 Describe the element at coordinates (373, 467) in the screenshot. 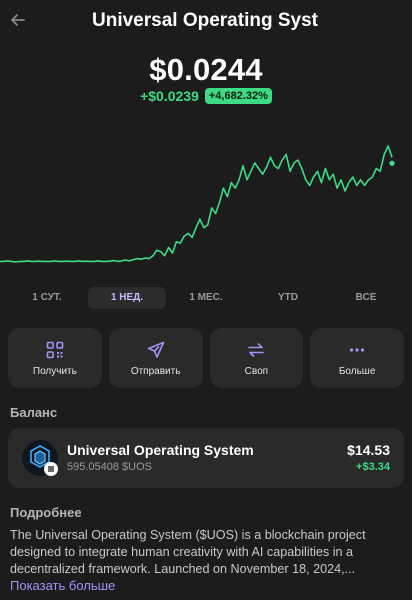

I see `token-change: +$3.34` at that location.